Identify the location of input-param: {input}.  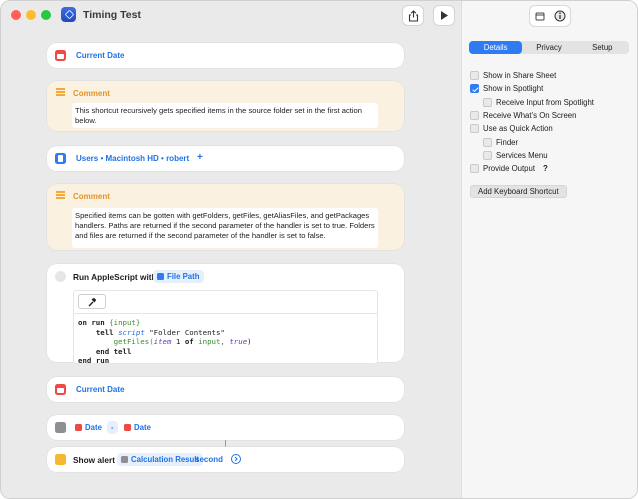
(125, 322).